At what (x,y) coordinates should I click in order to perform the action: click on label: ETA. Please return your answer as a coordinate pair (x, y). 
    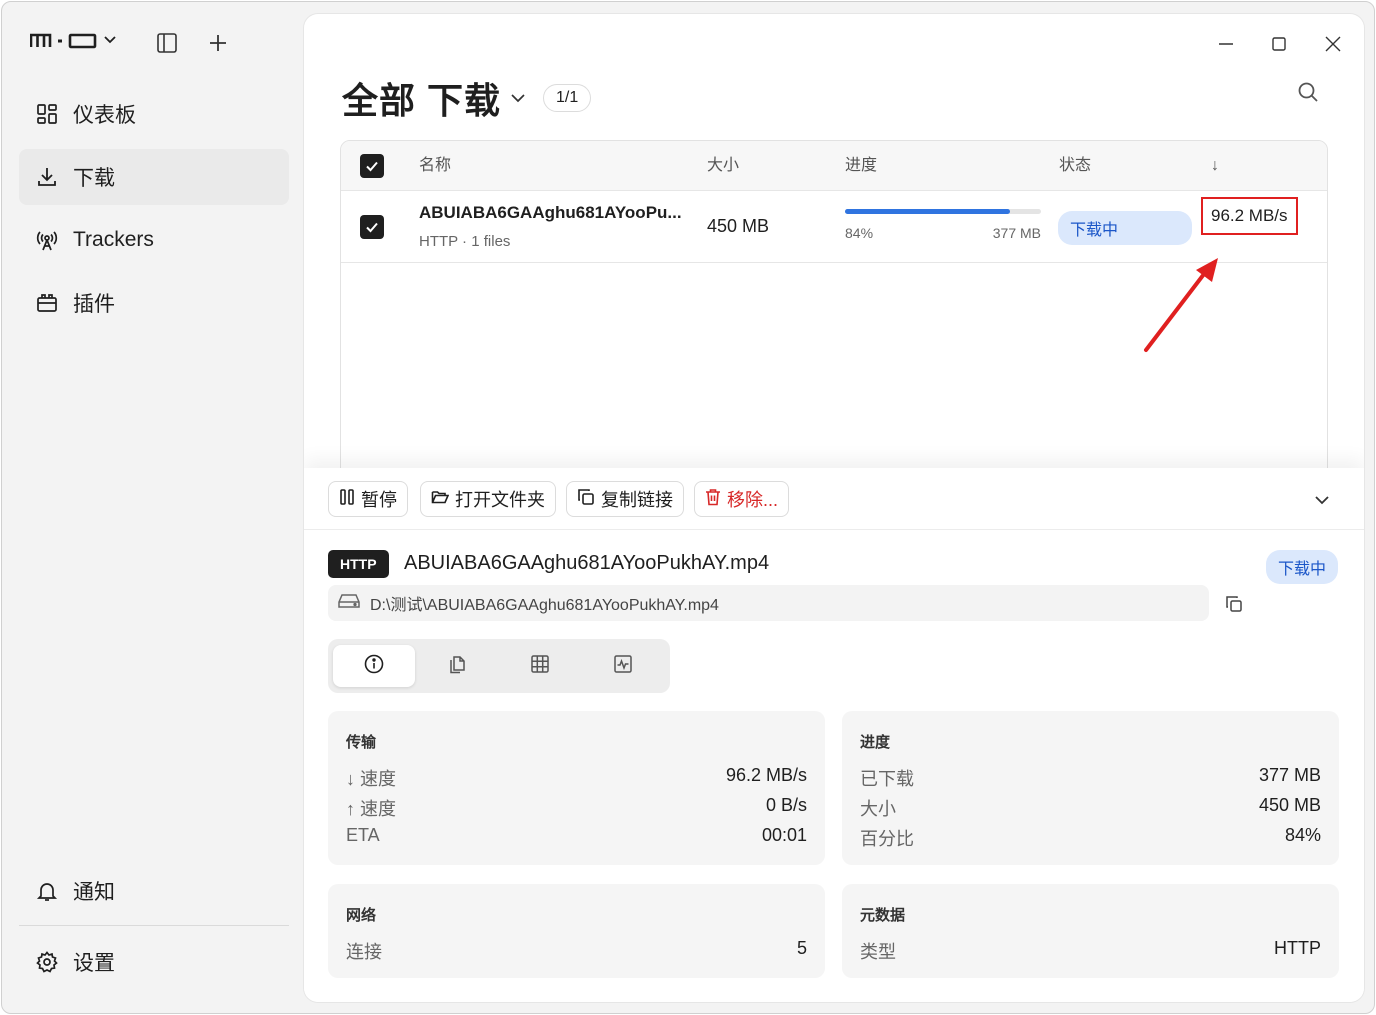
    Looking at the image, I should click on (363, 835).